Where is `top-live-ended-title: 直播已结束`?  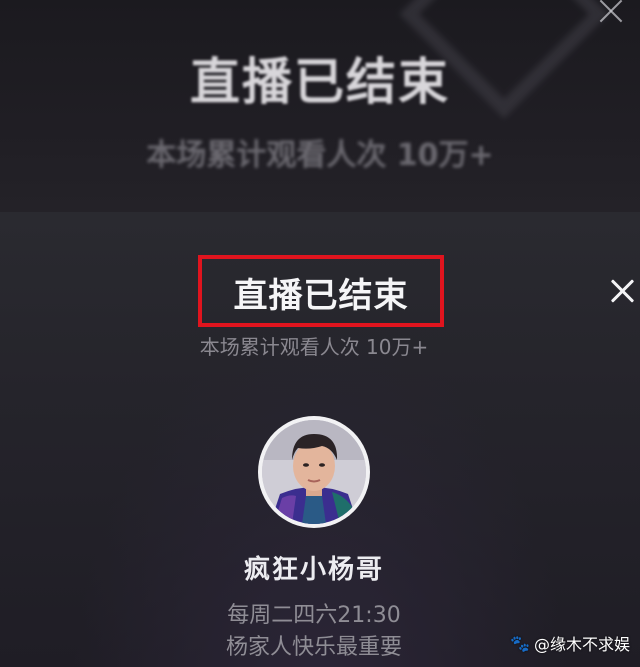 top-live-ended-title: 直播已结束 is located at coordinates (320, 82).